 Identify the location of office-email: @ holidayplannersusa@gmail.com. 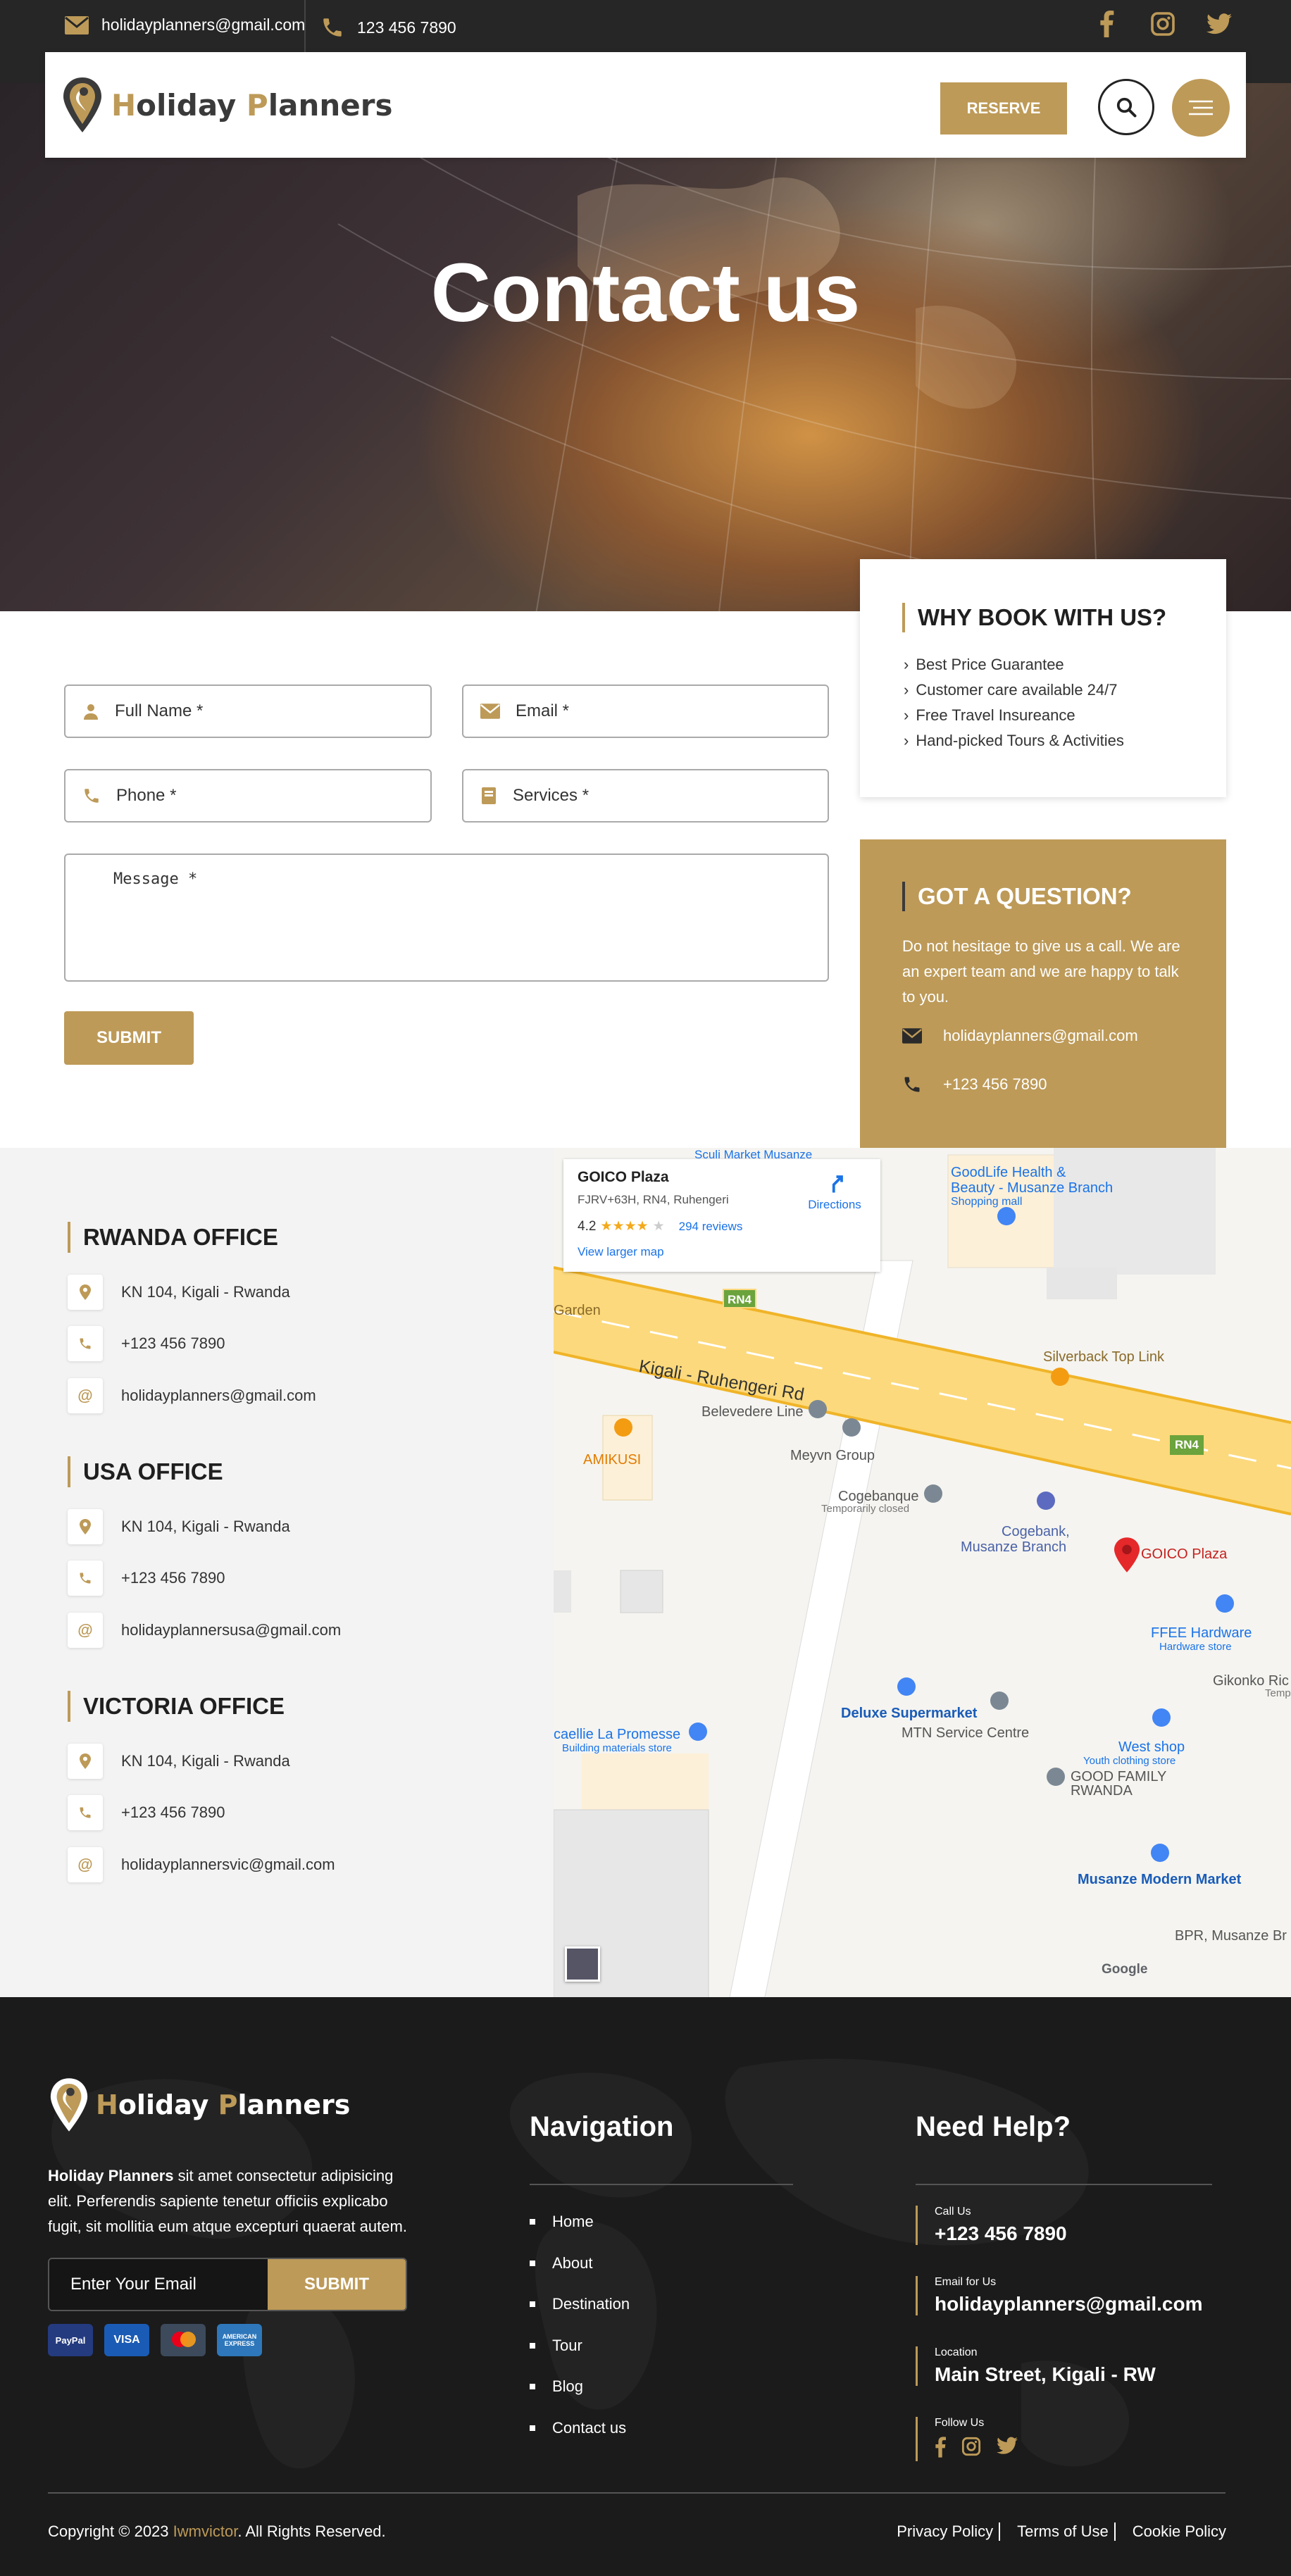
(204, 1630).